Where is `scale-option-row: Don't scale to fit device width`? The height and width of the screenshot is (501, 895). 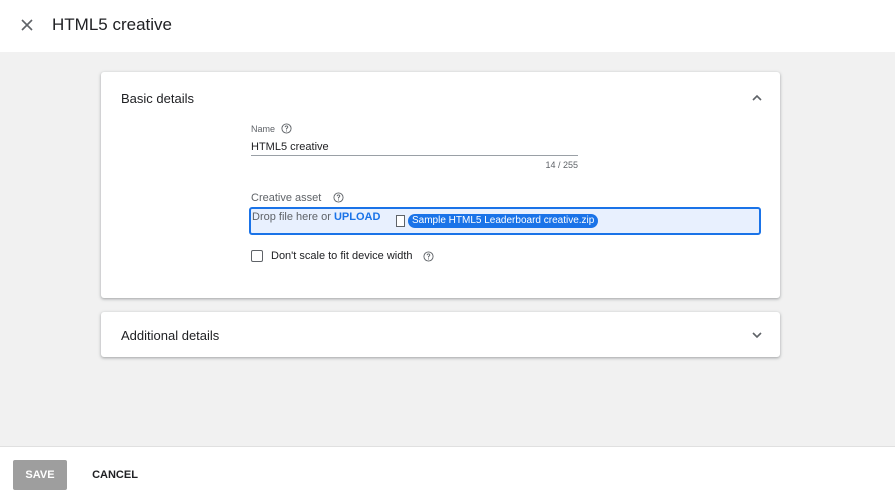
scale-option-row: Don't scale to fit device width is located at coordinates (342, 256).